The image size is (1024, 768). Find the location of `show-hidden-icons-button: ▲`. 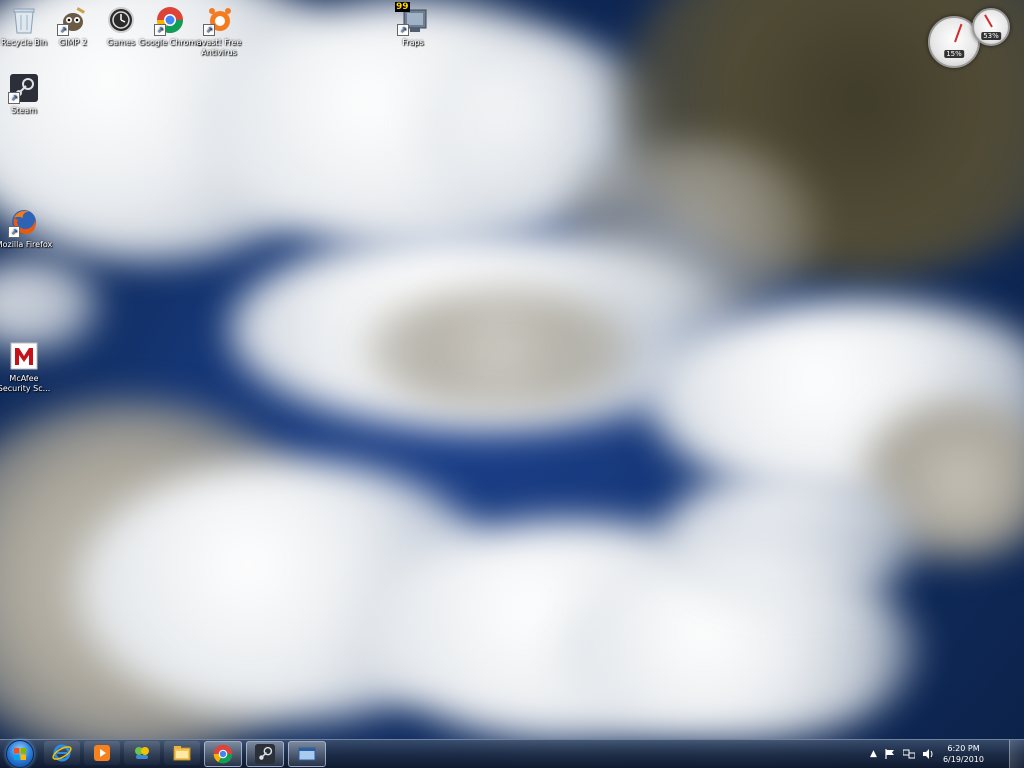

show-hidden-icons-button: ▲ is located at coordinates (873, 754).